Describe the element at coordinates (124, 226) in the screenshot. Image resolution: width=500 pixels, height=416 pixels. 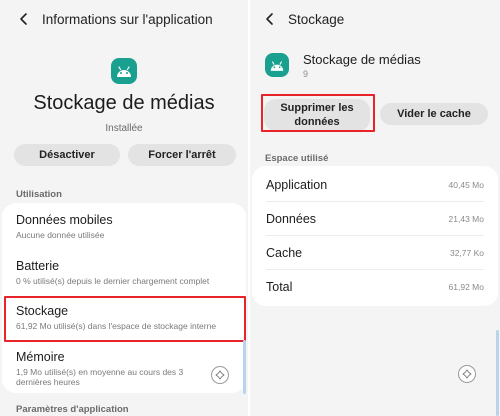
I see `list-item-mobile-data: Données mobiles Aucune donnée utilisée` at that location.